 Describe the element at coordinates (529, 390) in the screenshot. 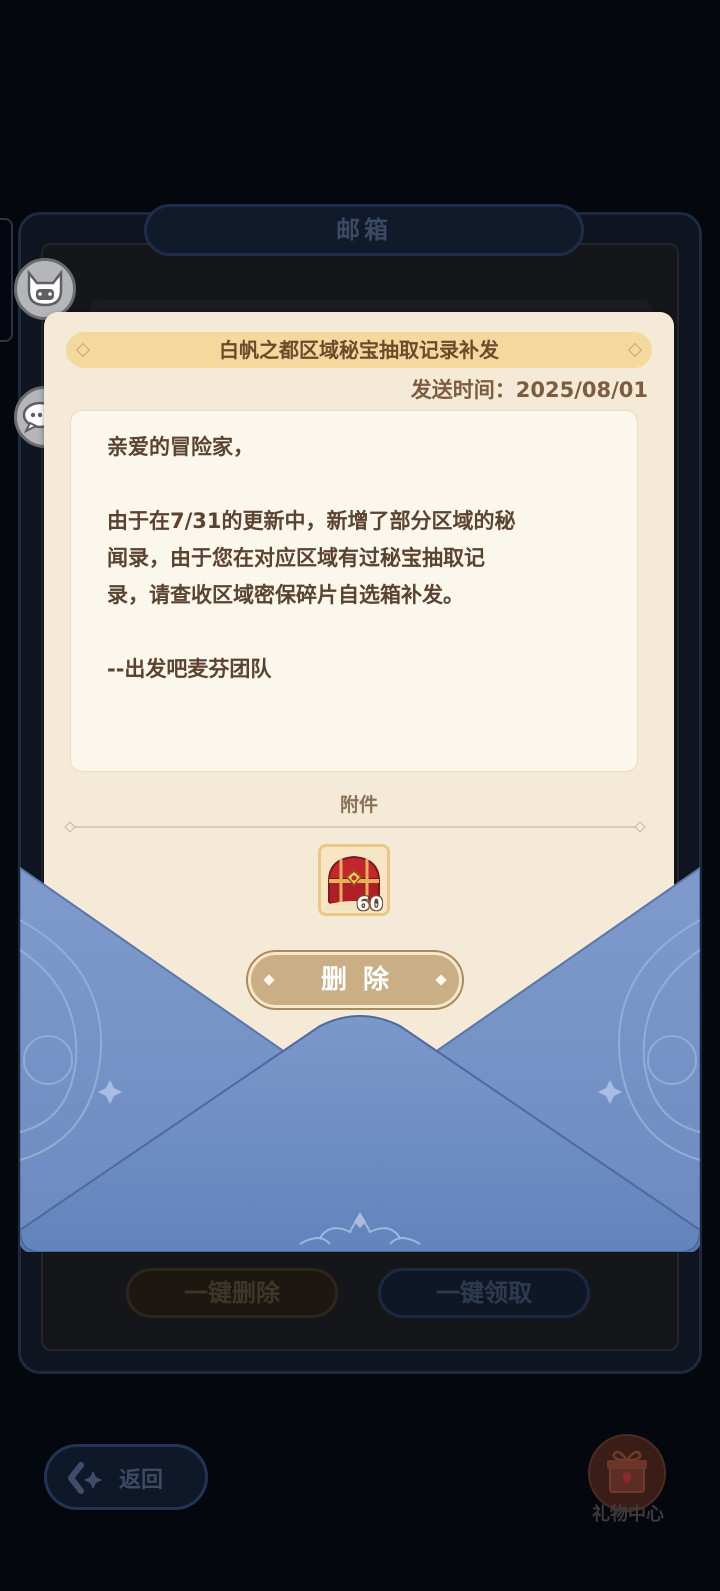

I see `send-time: 发送时间：2025/08/01` at that location.